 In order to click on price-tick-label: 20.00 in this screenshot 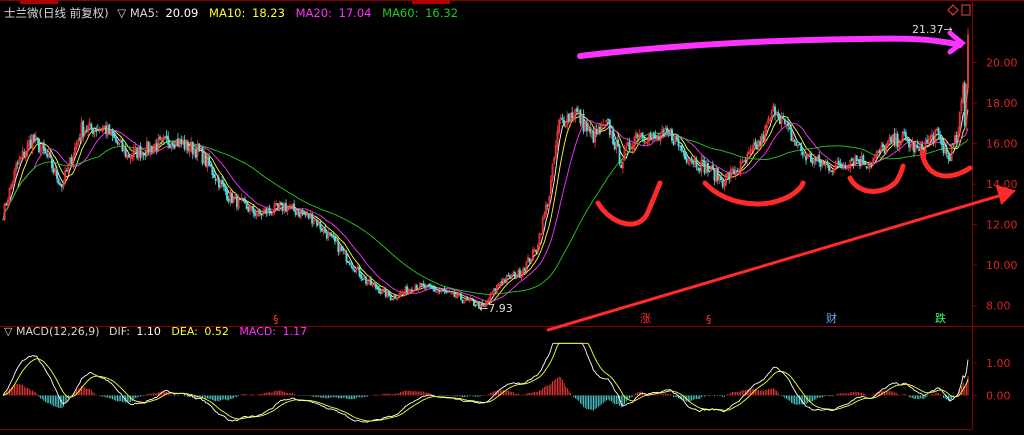, I will do `click(1002, 63)`.